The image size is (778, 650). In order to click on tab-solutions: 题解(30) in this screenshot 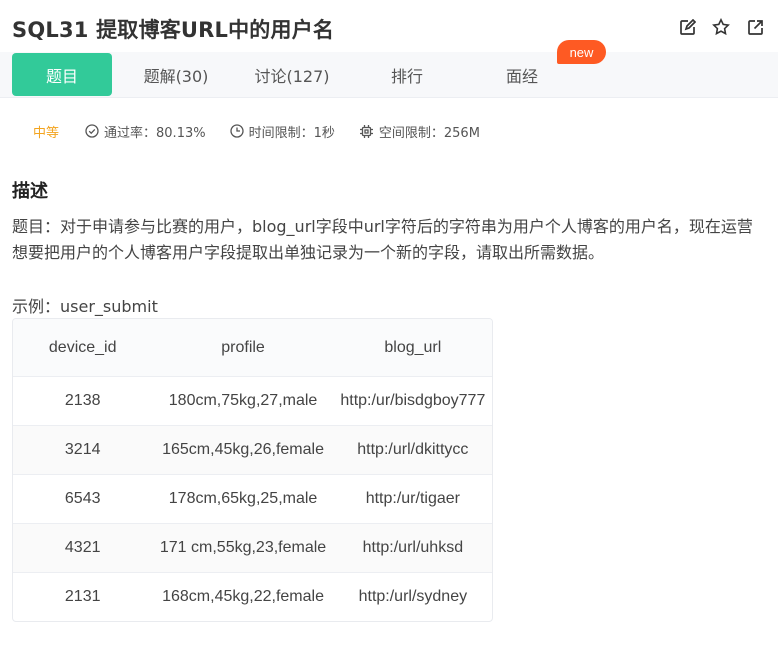, I will do `click(176, 74)`.